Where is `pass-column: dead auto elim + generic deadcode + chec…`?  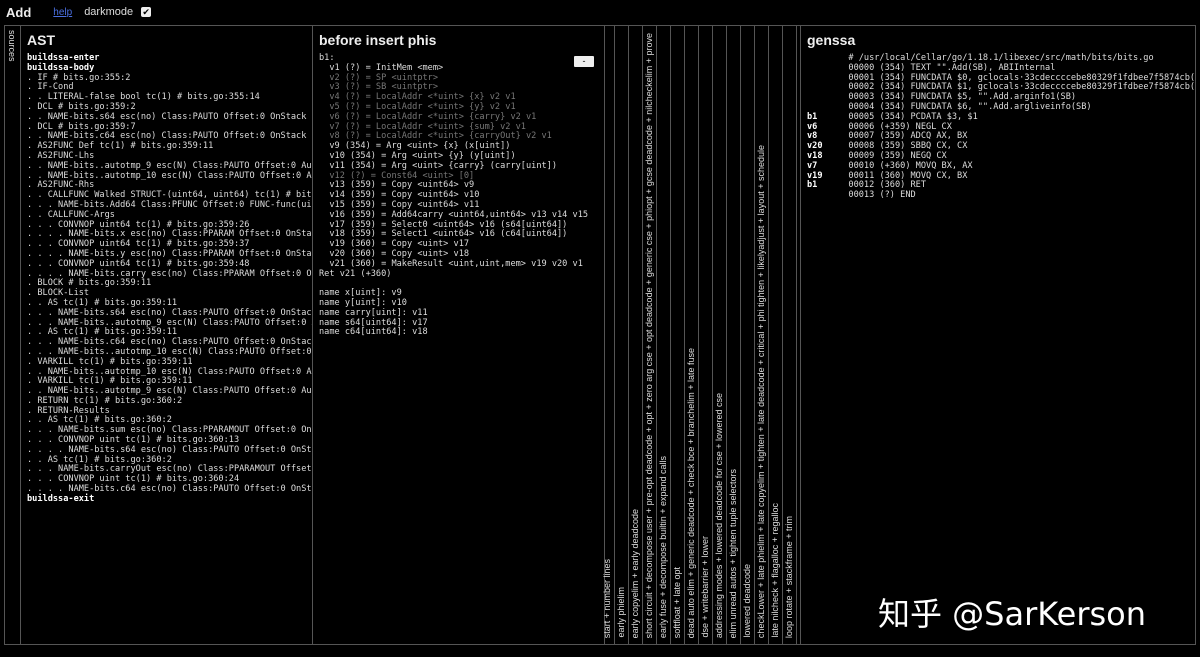 pass-column: dead auto elim + generic deadcode + chec… is located at coordinates (692, 335).